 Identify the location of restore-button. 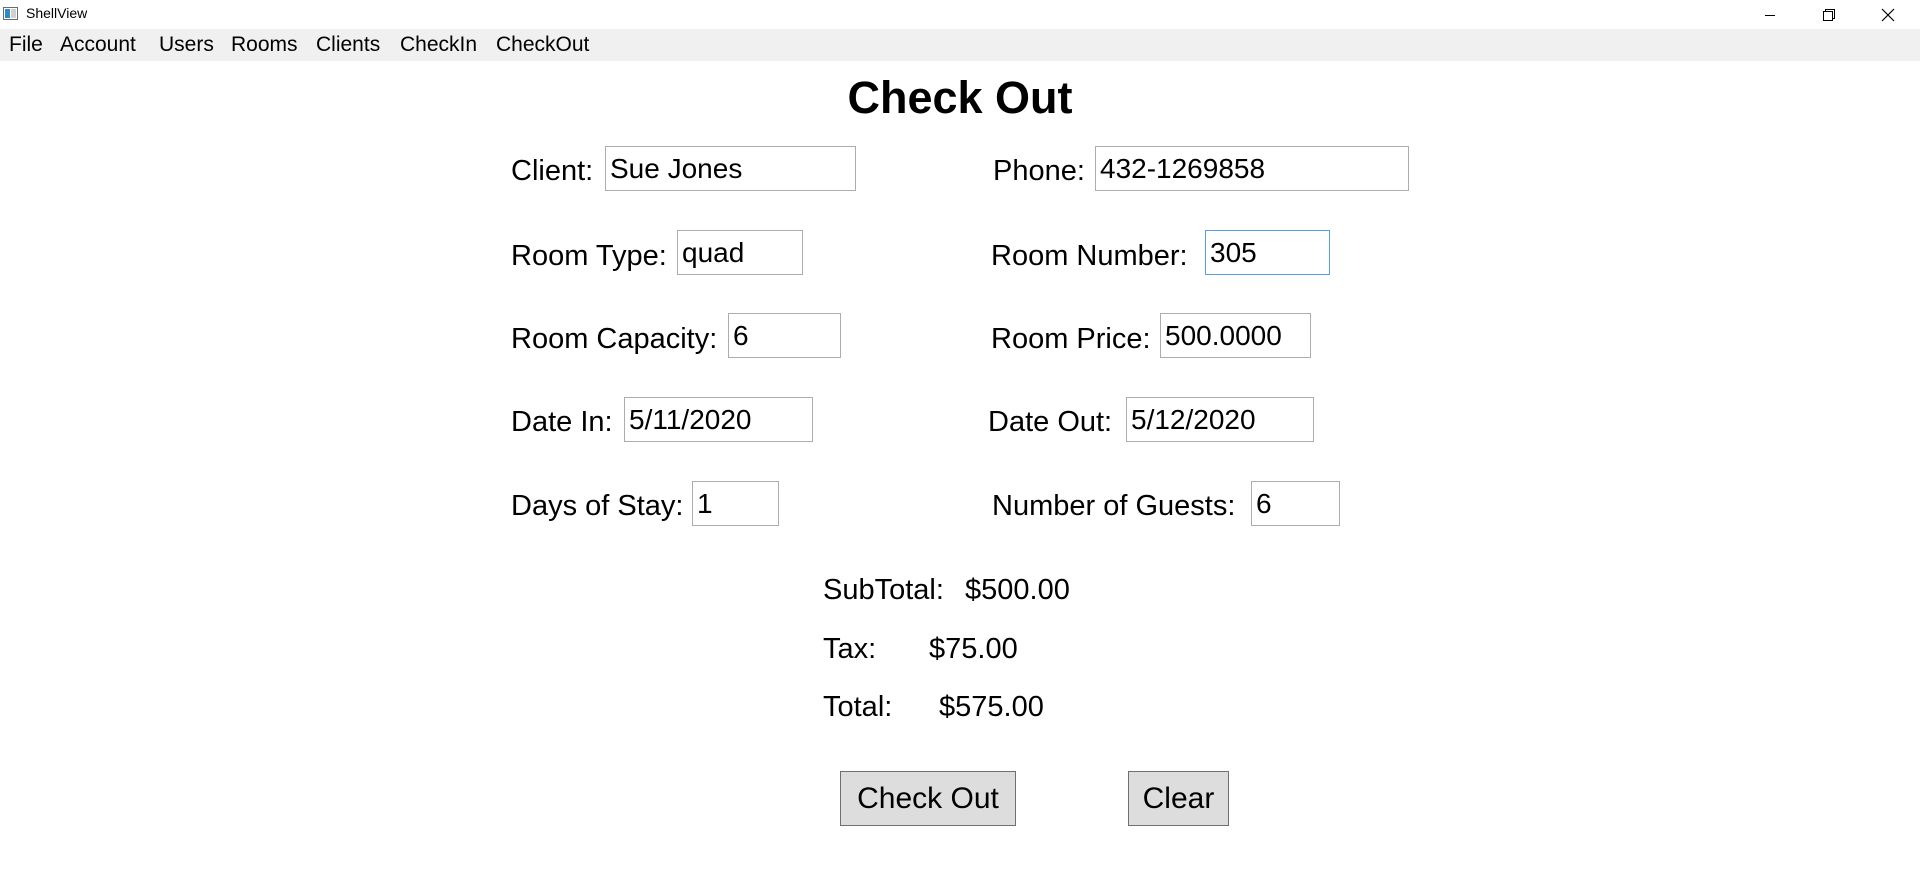
(1829, 14).